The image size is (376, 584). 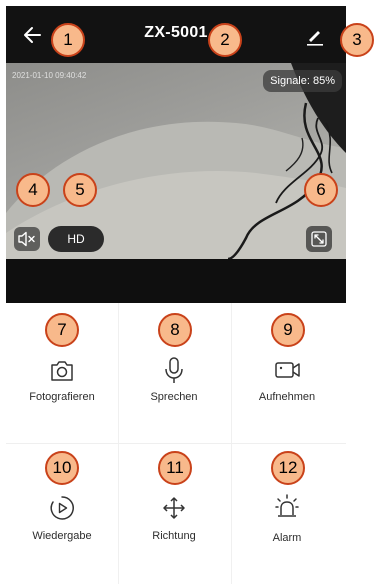 I want to click on signal-strength-label: Signale: 85%, so click(x=302, y=81).